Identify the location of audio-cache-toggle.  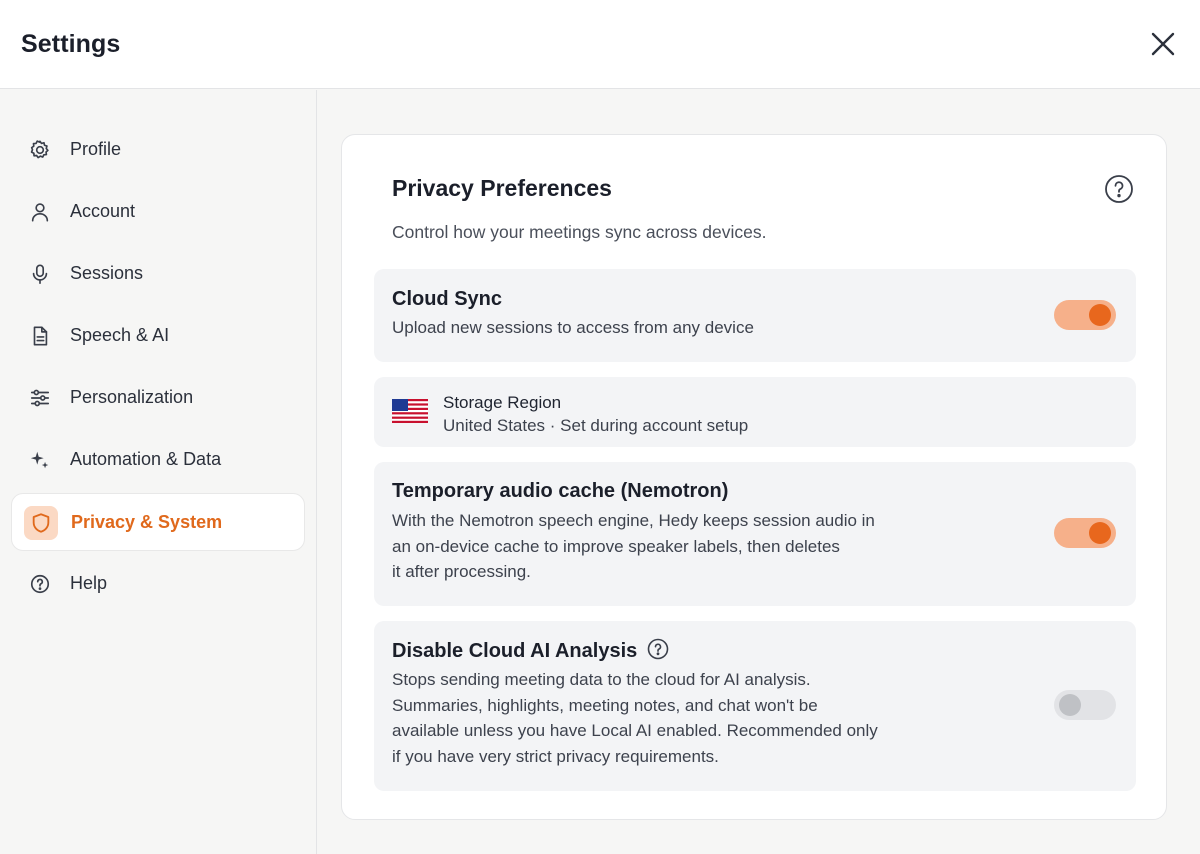
(1085, 533).